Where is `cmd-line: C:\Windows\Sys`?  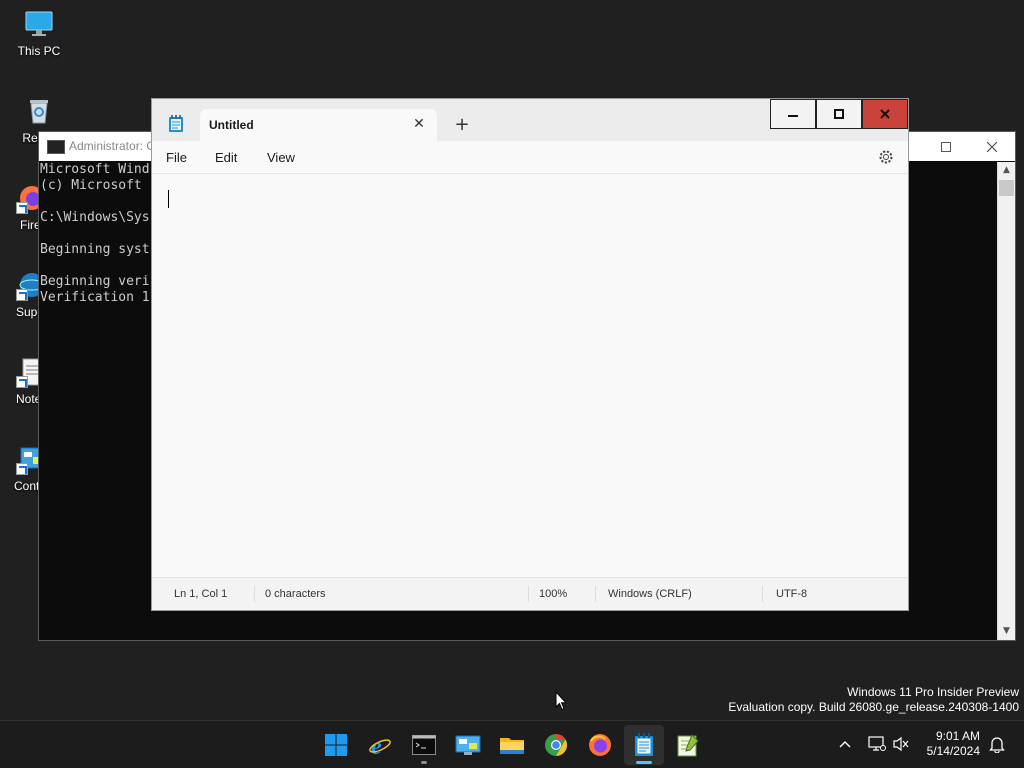 cmd-line: C:\Windows\Sys is located at coordinates (95, 217).